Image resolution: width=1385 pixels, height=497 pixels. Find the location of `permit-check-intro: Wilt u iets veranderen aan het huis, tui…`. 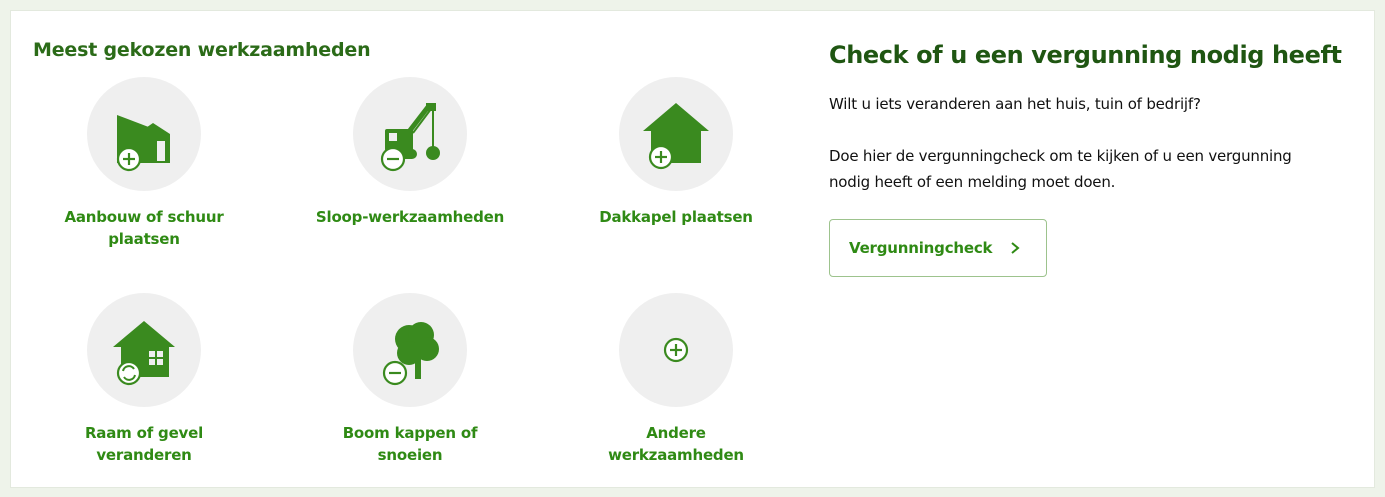

permit-check-intro: Wilt u iets veranderen aan het huis, tui… is located at coordinates (1015, 104).